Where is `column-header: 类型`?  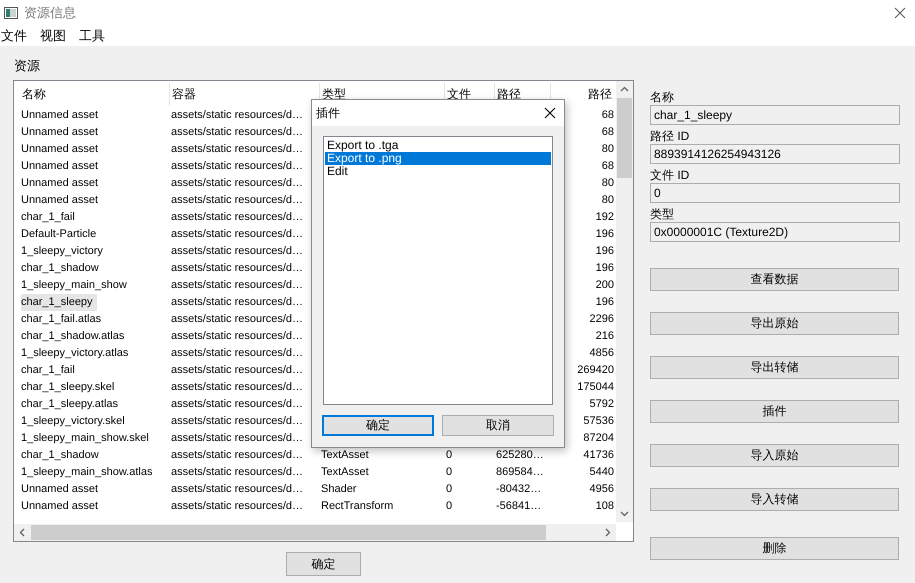
column-header: 类型 is located at coordinates (334, 93).